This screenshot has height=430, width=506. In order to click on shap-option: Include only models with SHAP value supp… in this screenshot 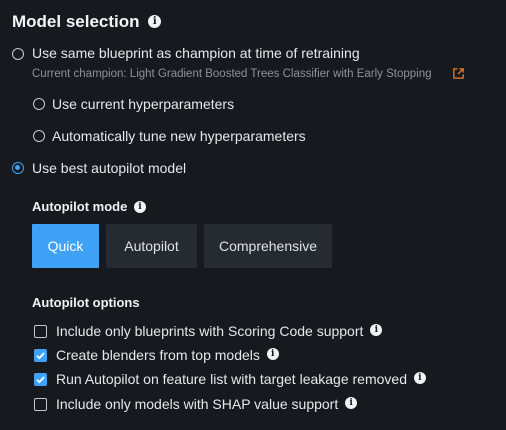, I will do `click(207, 404)`.